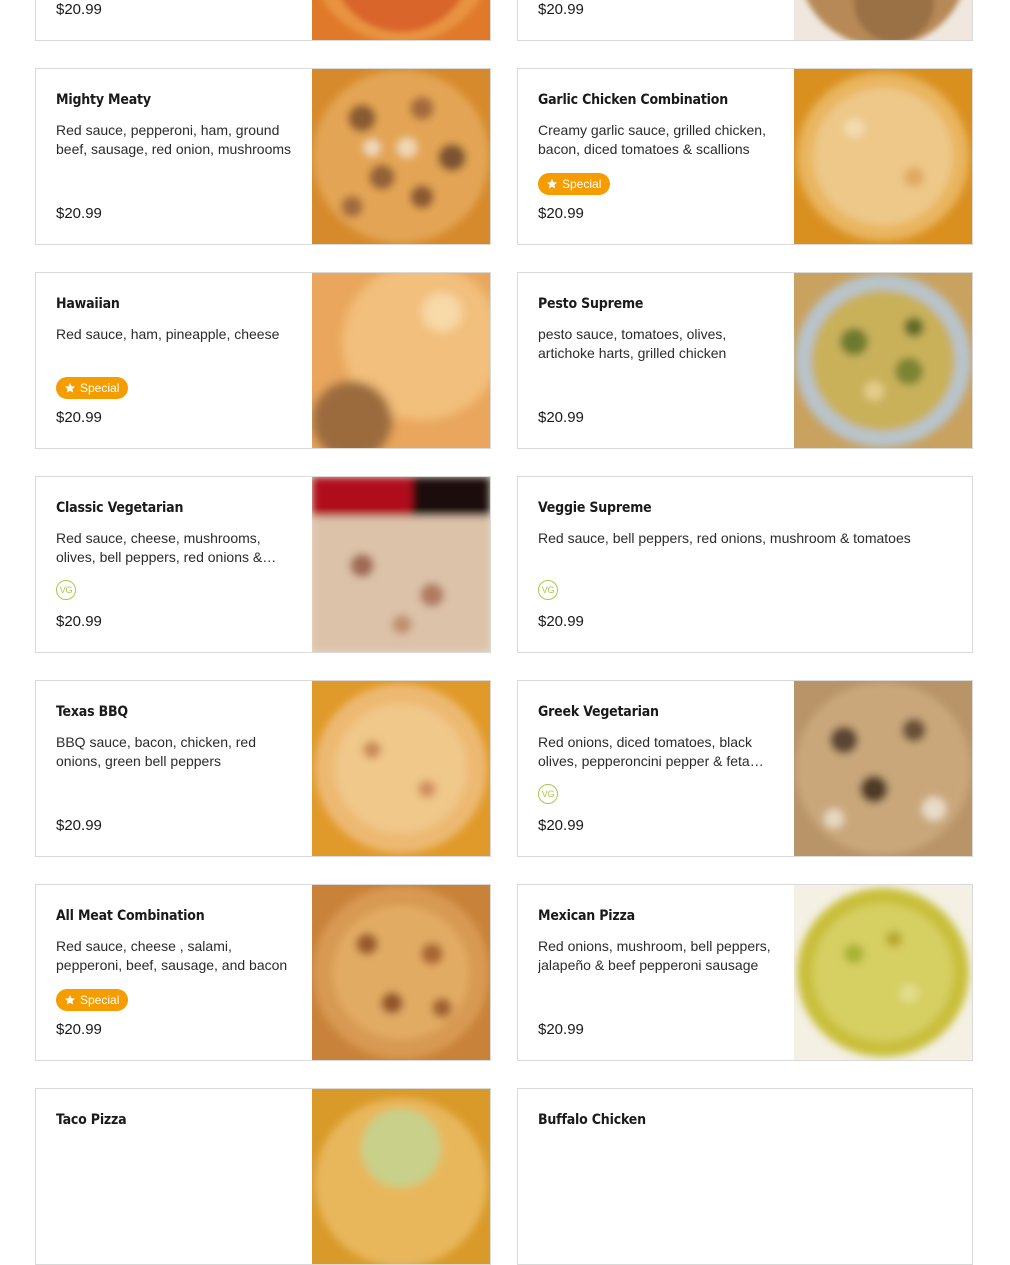  What do you see at coordinates (92, 712) in the screenshot?
I see `menu-item-name: Texas BBQ` at bounding box center [92, 712].